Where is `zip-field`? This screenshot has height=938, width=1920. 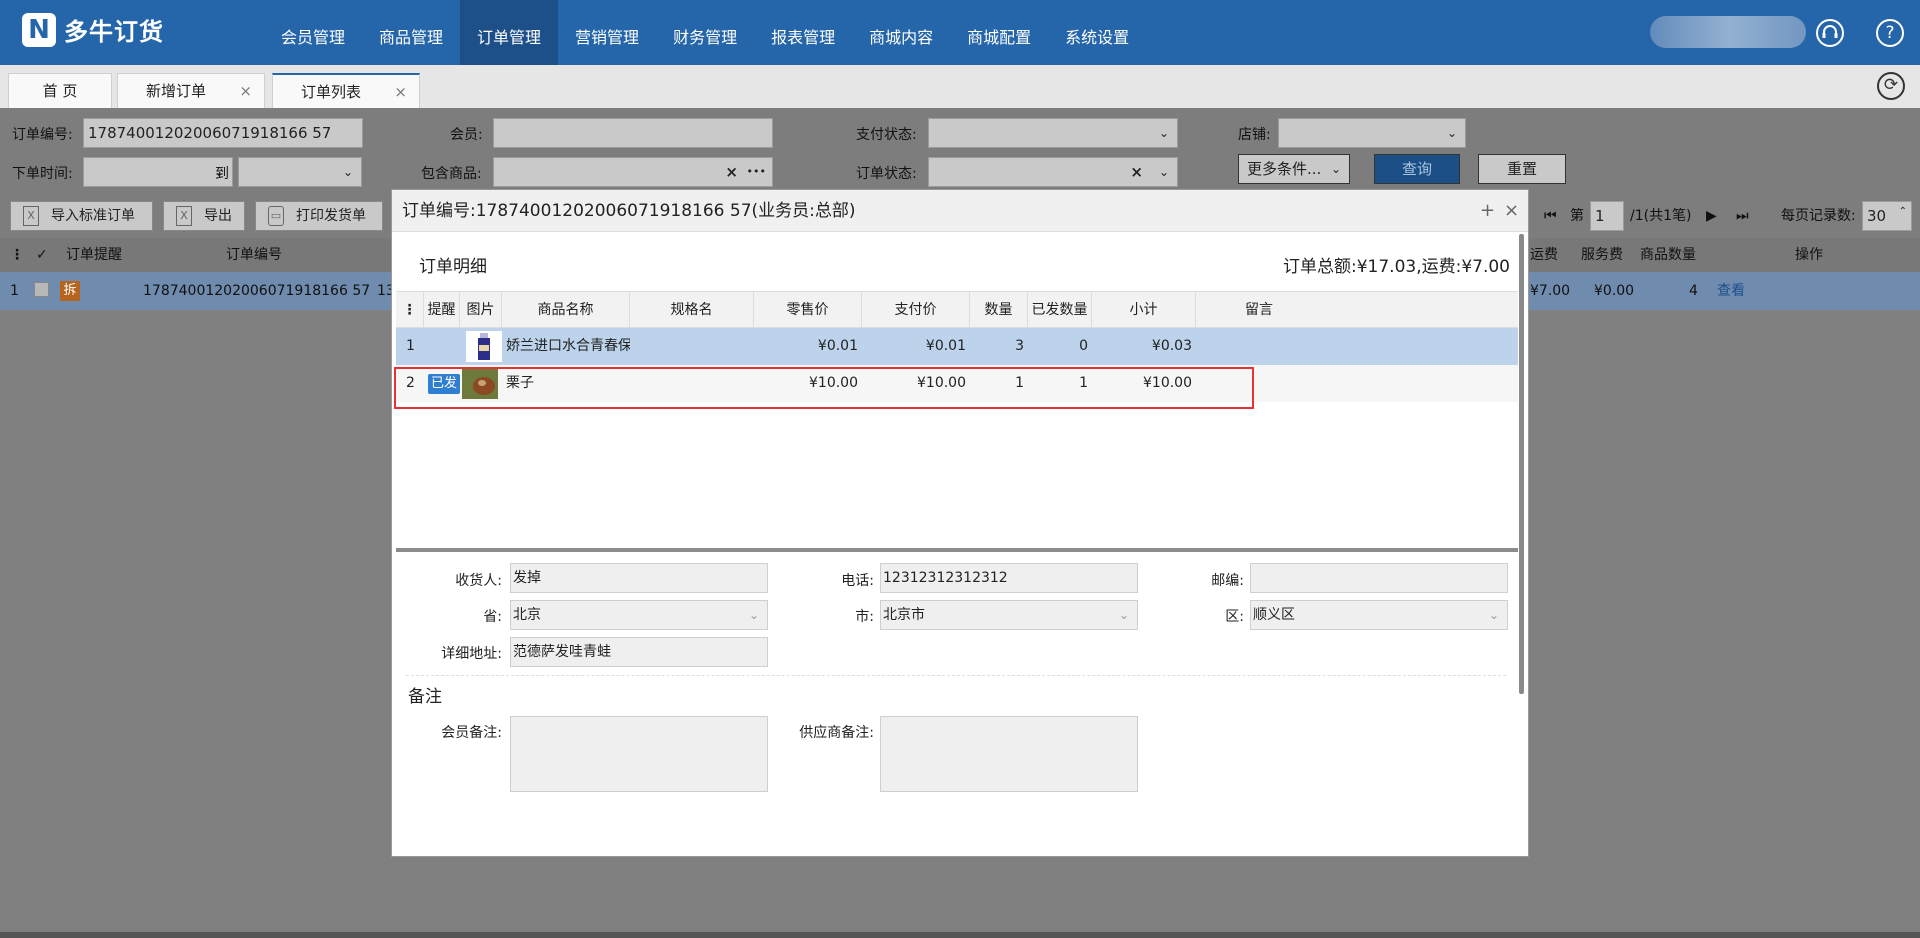 zip-field is located at coordinates (1379, 578).